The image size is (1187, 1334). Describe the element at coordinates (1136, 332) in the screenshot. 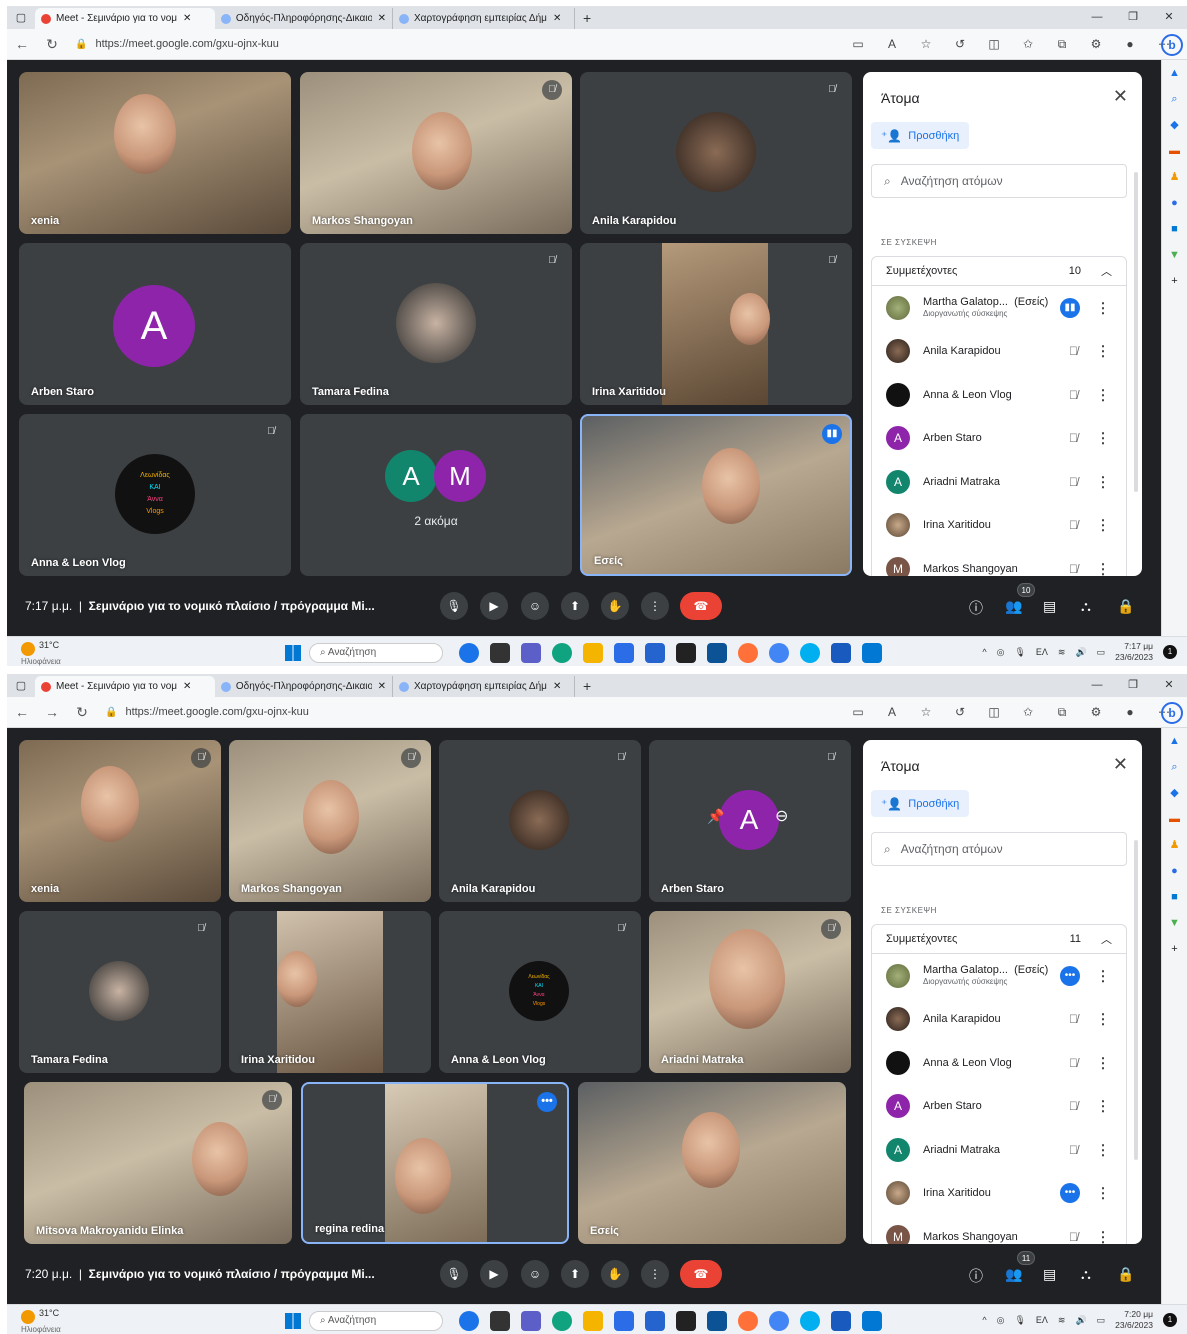

I see `scrollbar` at that location.